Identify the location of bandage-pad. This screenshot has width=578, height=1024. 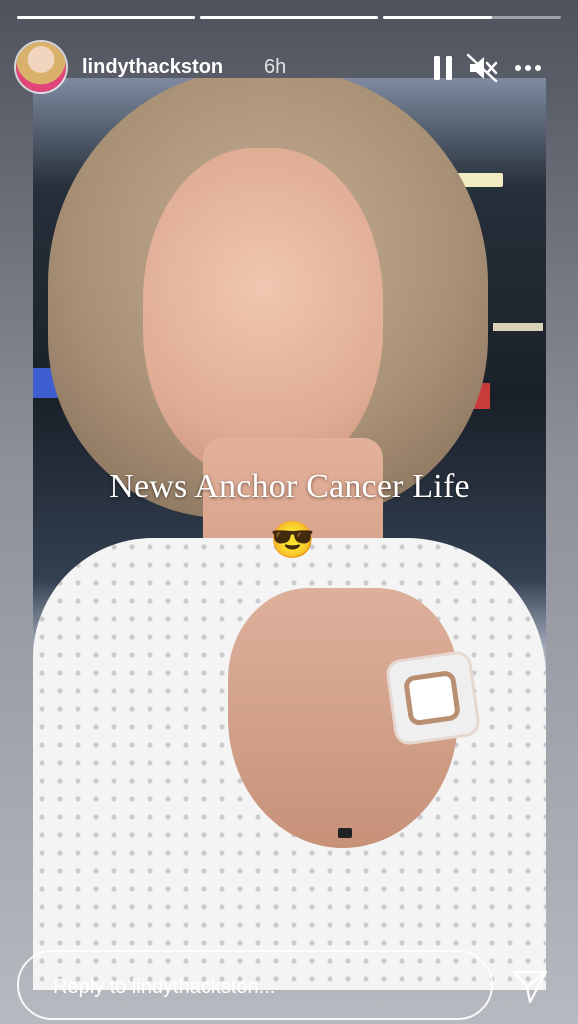
(432, 698).